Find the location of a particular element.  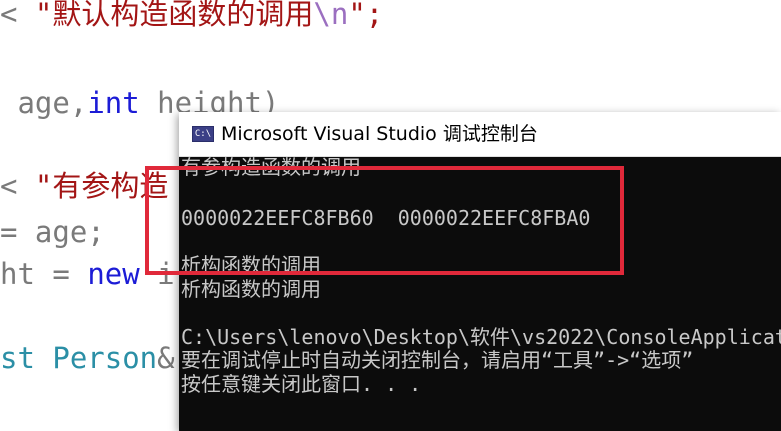

code-line-6: st Person& is located at coordinates (87, 358).